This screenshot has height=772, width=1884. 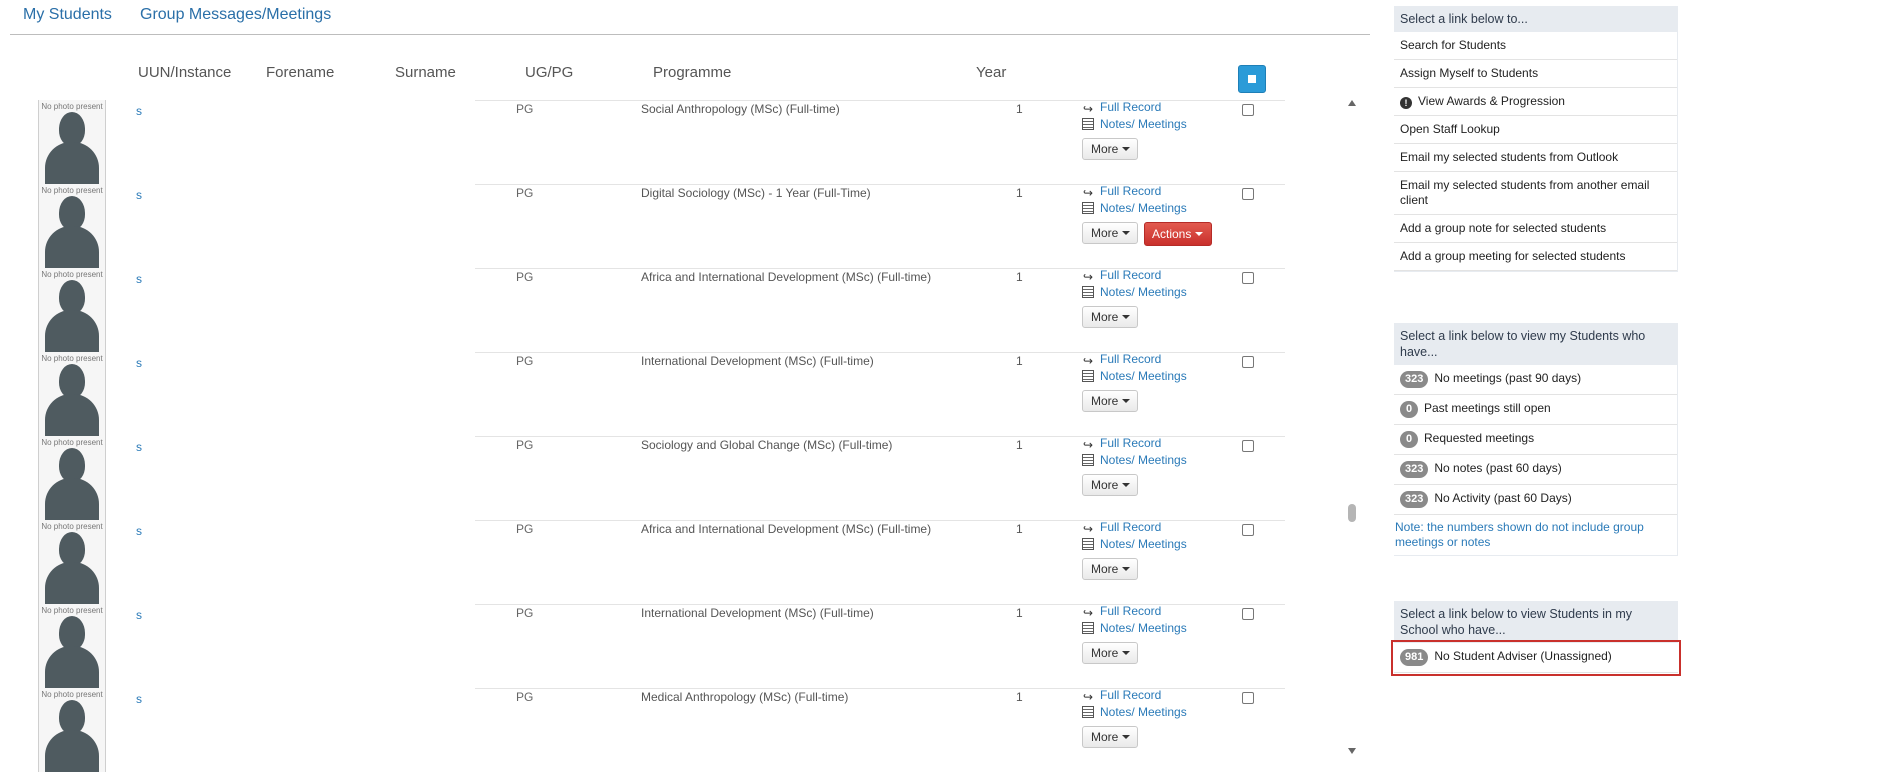 I want to click on link-email-outlook: Email my selected students from Outlook, so click(x=1535, y=158).